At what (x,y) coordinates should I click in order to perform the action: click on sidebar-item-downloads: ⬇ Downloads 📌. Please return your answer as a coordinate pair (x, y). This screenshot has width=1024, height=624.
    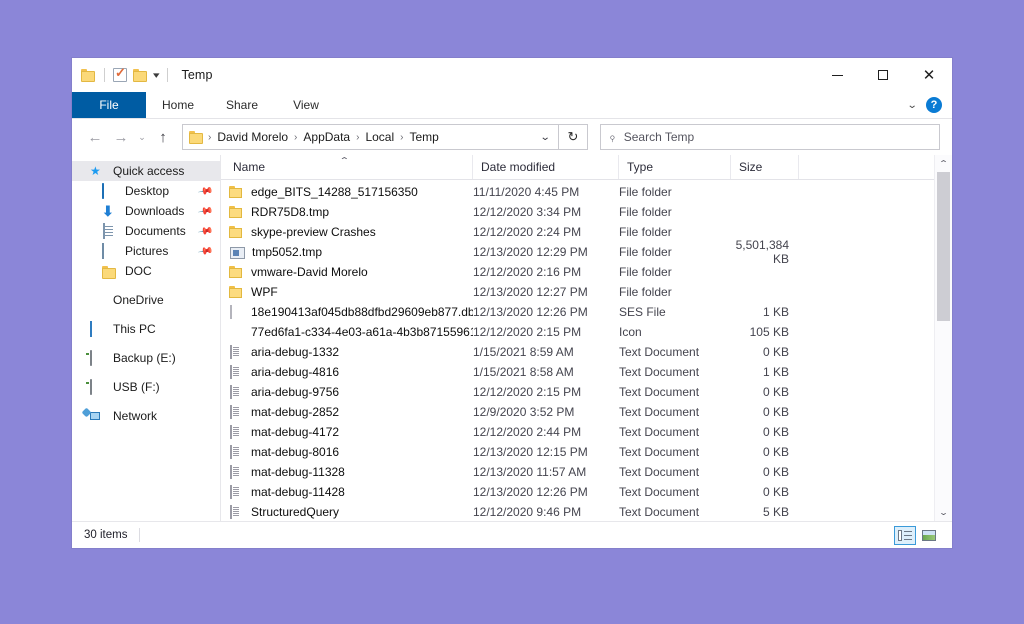
    Looking at the image, I should click on (146, 211).